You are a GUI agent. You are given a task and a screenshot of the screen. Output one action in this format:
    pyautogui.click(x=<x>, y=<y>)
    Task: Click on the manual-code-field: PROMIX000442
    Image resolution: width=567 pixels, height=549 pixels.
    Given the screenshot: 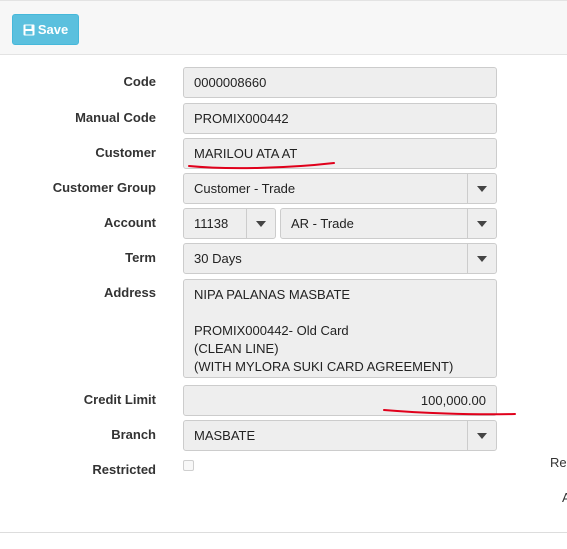 What is the action you would take?
    pyautogui.click(x=340, y=118)
    